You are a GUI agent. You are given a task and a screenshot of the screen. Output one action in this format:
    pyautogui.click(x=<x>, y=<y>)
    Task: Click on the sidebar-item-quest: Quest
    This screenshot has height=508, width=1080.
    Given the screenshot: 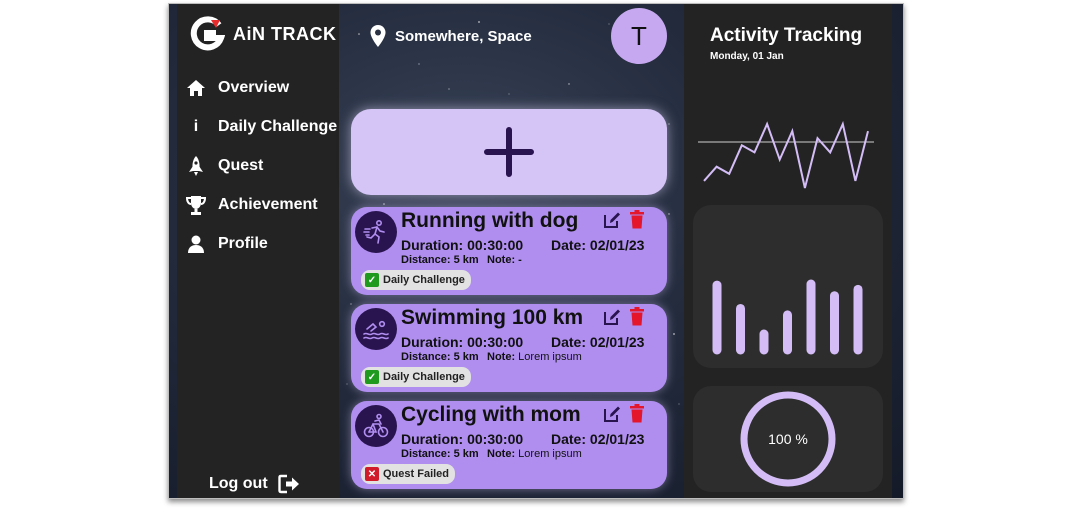 What is the action you would take?
    pyautogui.click(x=261, y=165)
    